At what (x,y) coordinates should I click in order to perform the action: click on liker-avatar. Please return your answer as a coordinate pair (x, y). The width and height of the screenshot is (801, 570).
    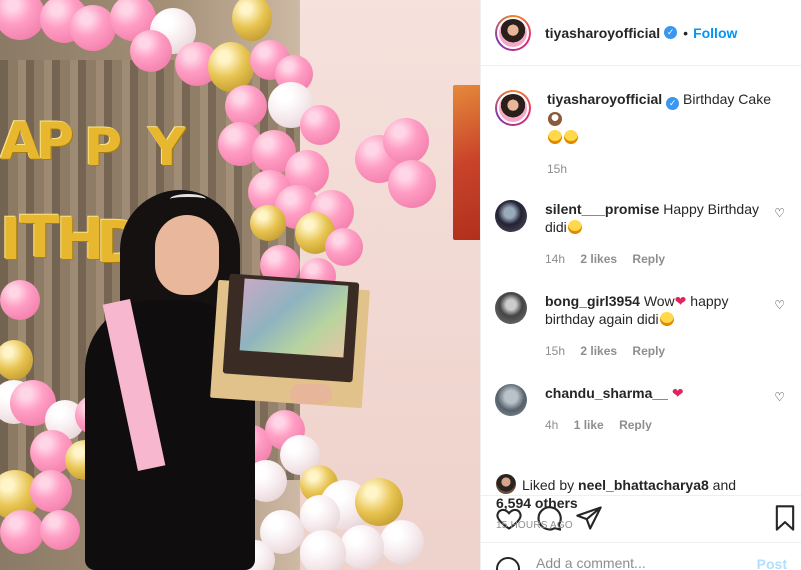
    Looking at the image, I should click on (506, 484).